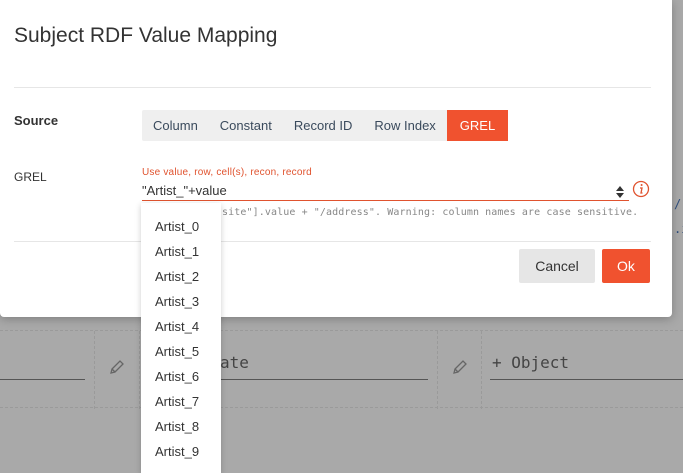 The height and width of the screenshot is (473, 683). What do you see at coordinates (477, 125) in the screenshot?
I see `source-option-grel: GREL` at bounding box center [477, 125].